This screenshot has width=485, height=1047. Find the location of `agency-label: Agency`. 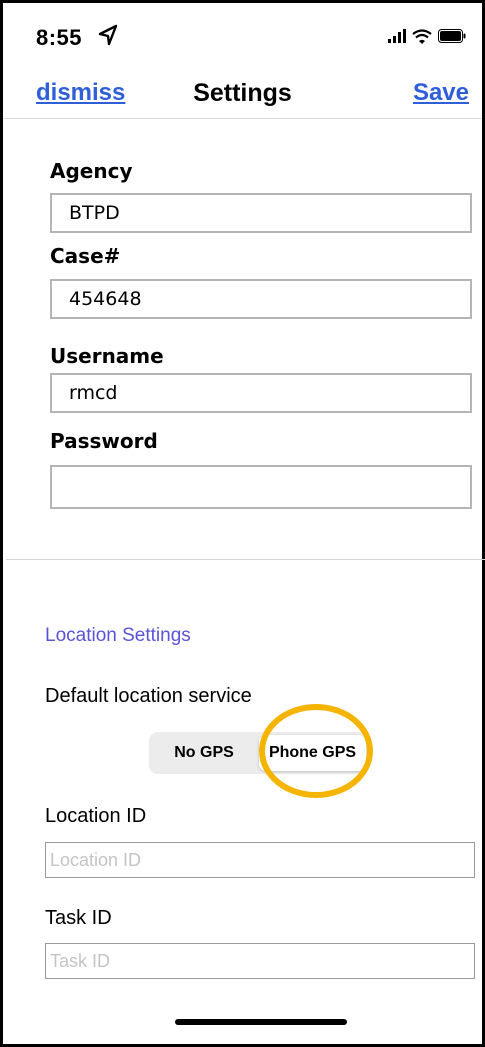

agency-label: Agency is located at coordinates (91, 171).